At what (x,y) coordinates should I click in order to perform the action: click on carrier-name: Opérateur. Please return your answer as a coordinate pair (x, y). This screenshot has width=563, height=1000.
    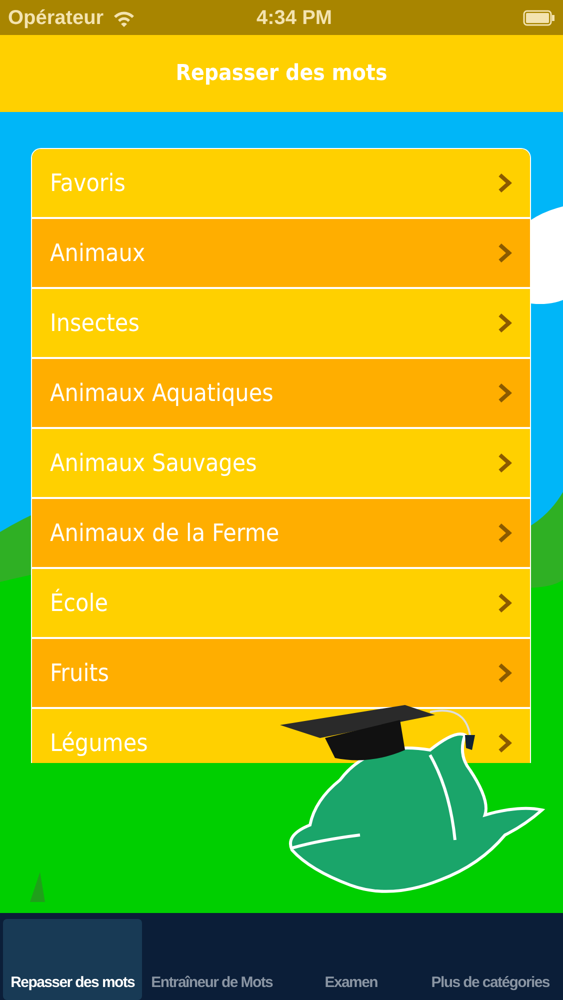
    Looking at the image, I should click on (56, 18).